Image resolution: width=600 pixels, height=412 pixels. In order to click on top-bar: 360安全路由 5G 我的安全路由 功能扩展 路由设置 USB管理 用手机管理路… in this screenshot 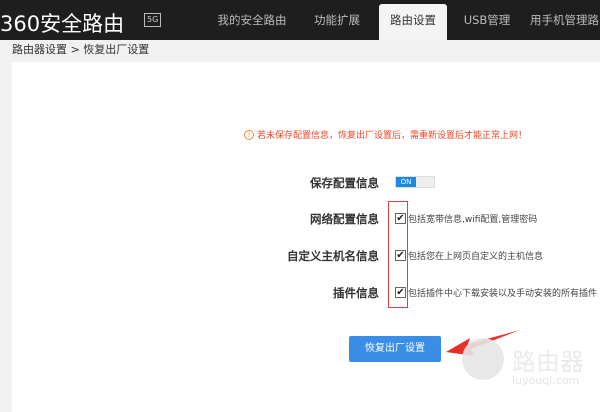, I will do `click(300, 20)`.